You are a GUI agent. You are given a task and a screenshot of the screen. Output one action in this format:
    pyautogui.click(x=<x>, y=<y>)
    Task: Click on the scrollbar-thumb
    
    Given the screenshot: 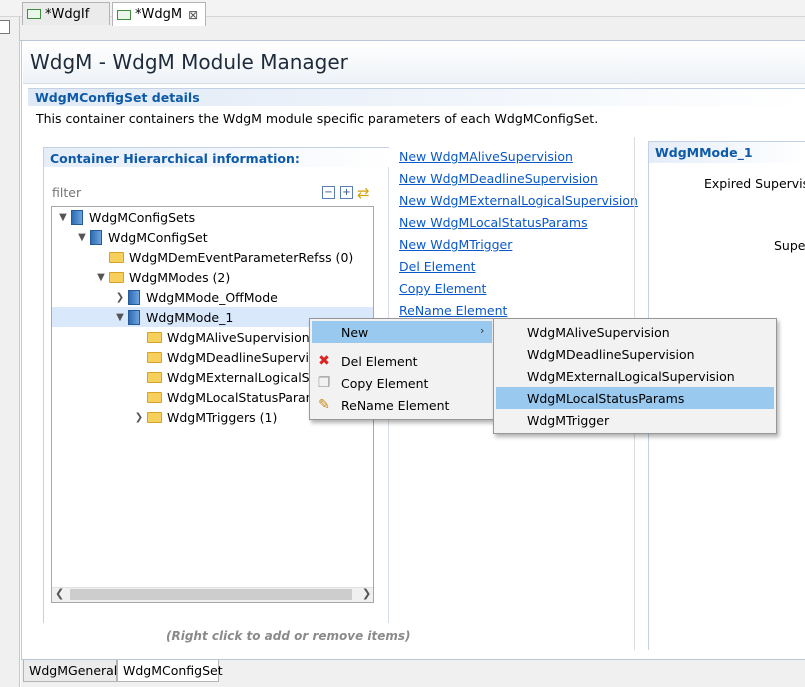 What is the action you would take?
    pyautogui.click(x=211, y=594)
    